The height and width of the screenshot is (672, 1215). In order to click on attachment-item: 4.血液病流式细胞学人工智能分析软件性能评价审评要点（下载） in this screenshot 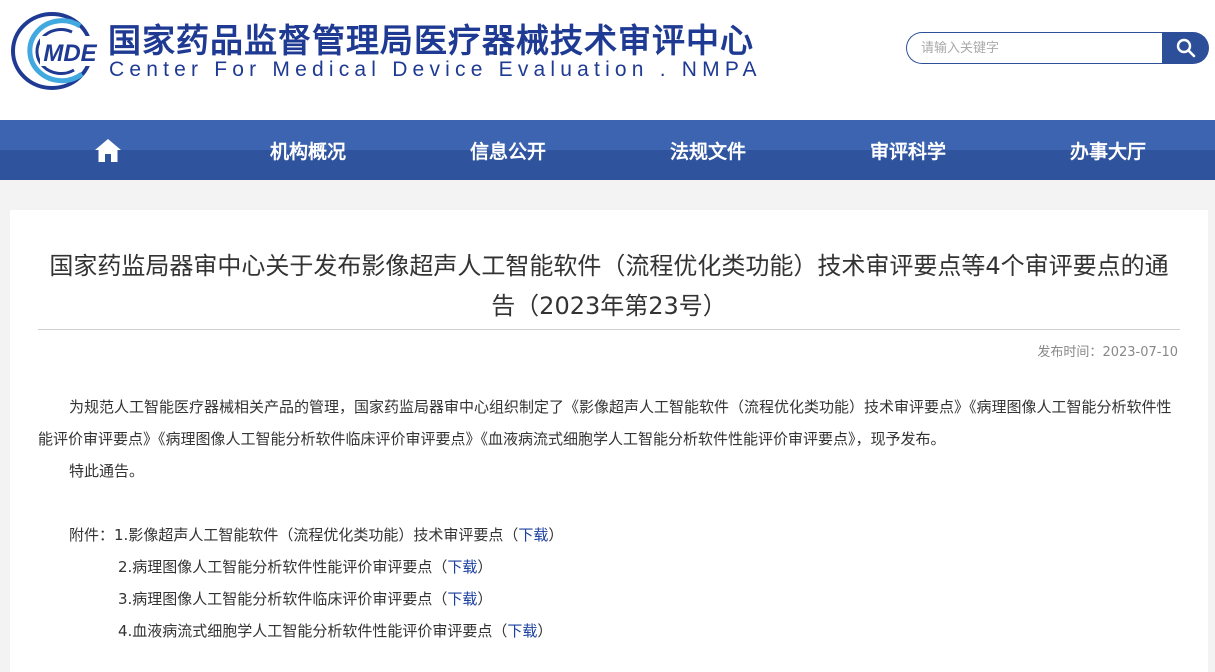, I will do `click(335, 631)`.